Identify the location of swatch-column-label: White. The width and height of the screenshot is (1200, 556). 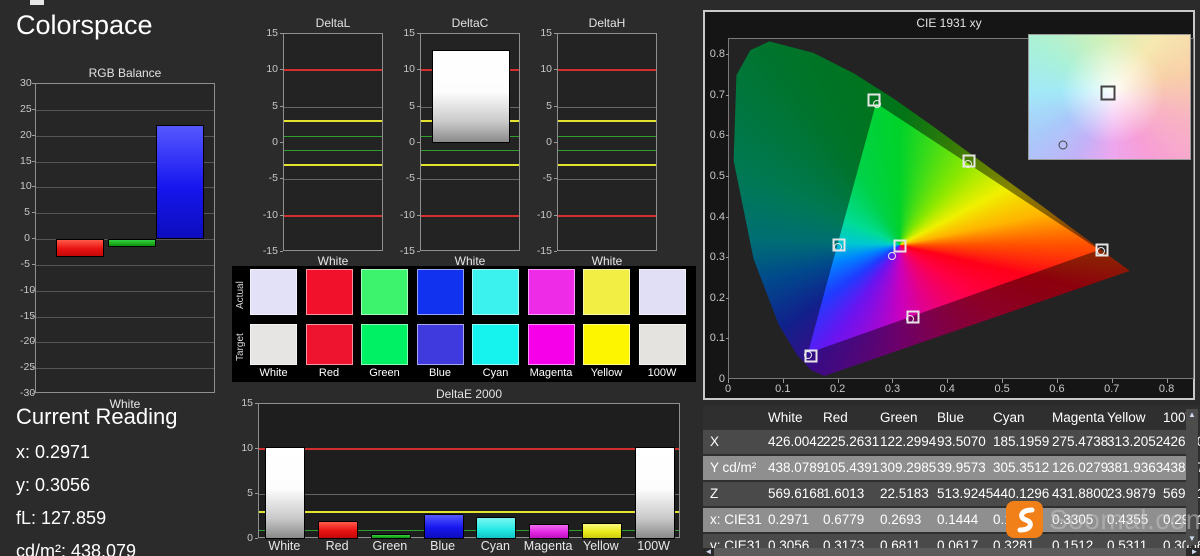
(273, 373).